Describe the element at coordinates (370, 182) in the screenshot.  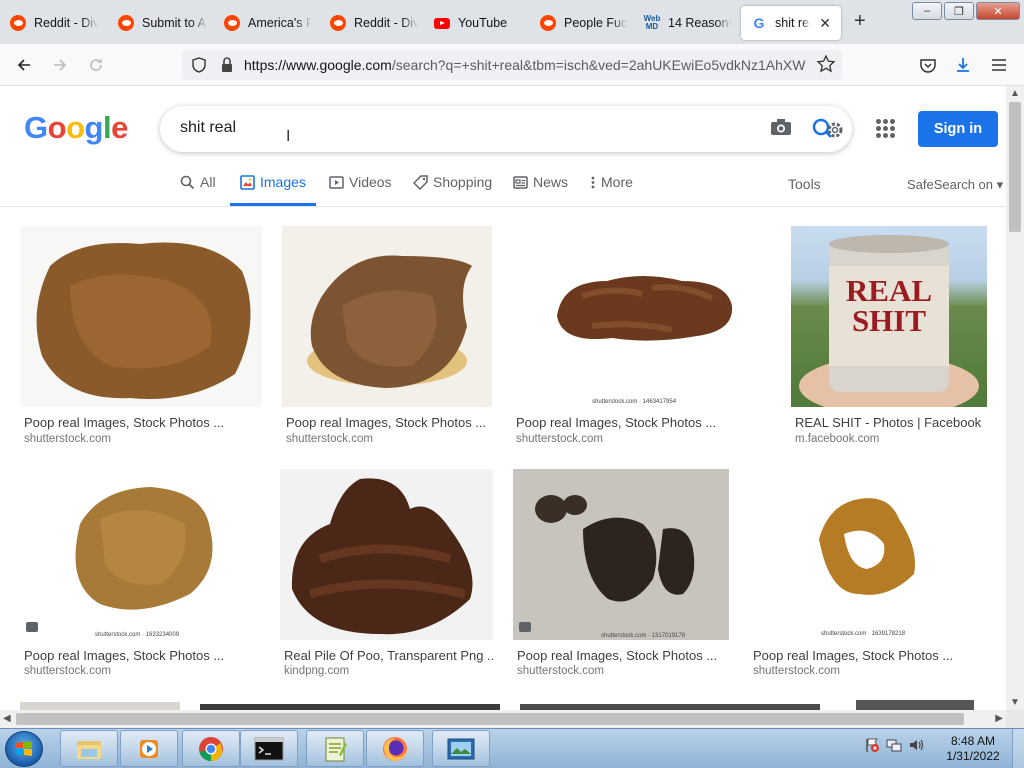
I see `tab-label: Videos` at that location.